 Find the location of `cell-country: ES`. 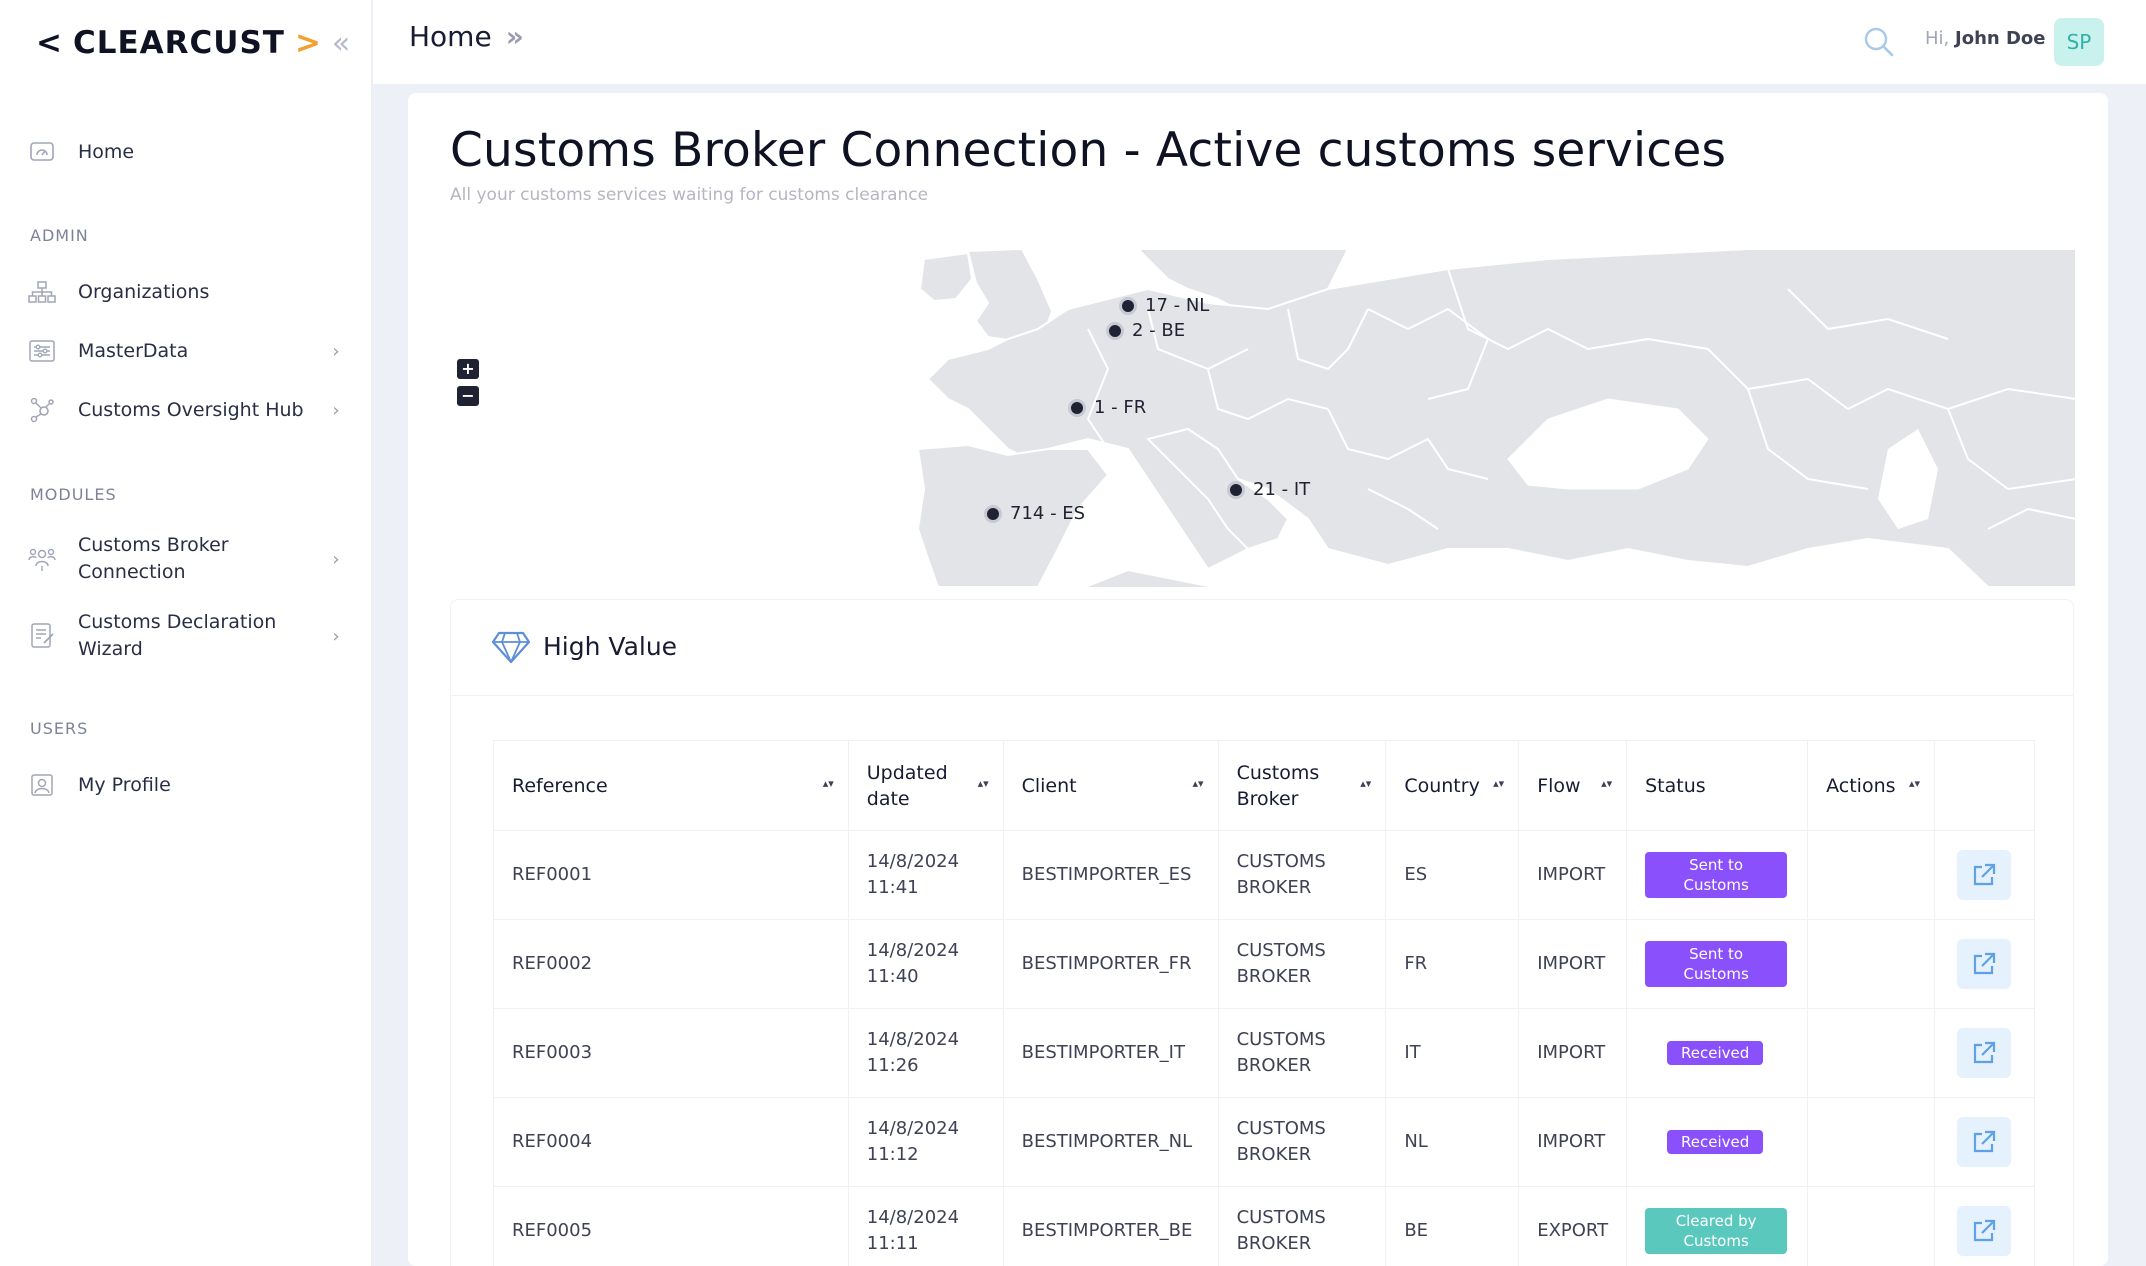

cell-country: ES is located at coordinates (1452, 875).